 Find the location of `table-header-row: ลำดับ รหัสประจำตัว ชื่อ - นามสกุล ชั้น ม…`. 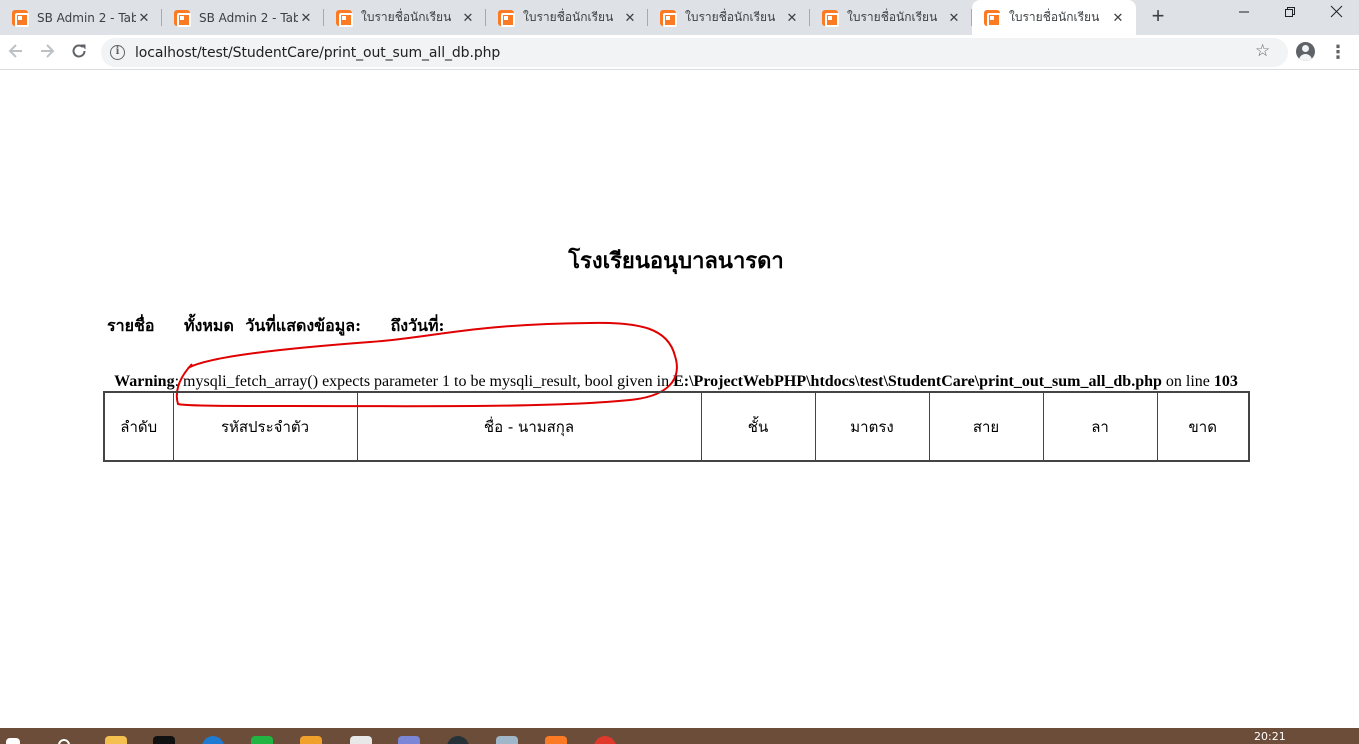

table-header-row: ลำดับ รหัสประจำตัว ชื่อ - นามสกุล ชั้น ม… is located at coordinates (676, 426).